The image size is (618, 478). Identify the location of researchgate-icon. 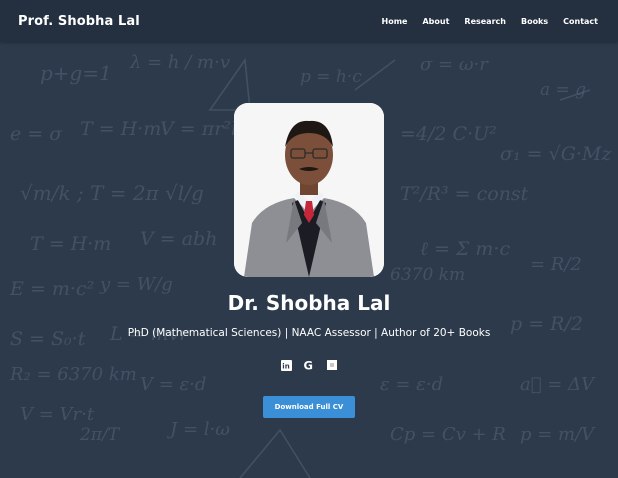
(332, 365).